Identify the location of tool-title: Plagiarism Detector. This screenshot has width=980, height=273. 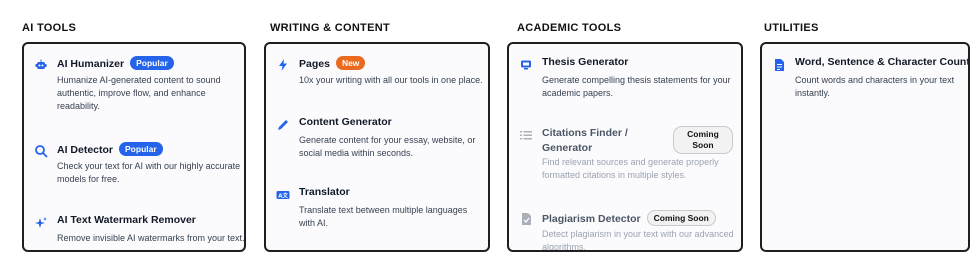
(591, 219).